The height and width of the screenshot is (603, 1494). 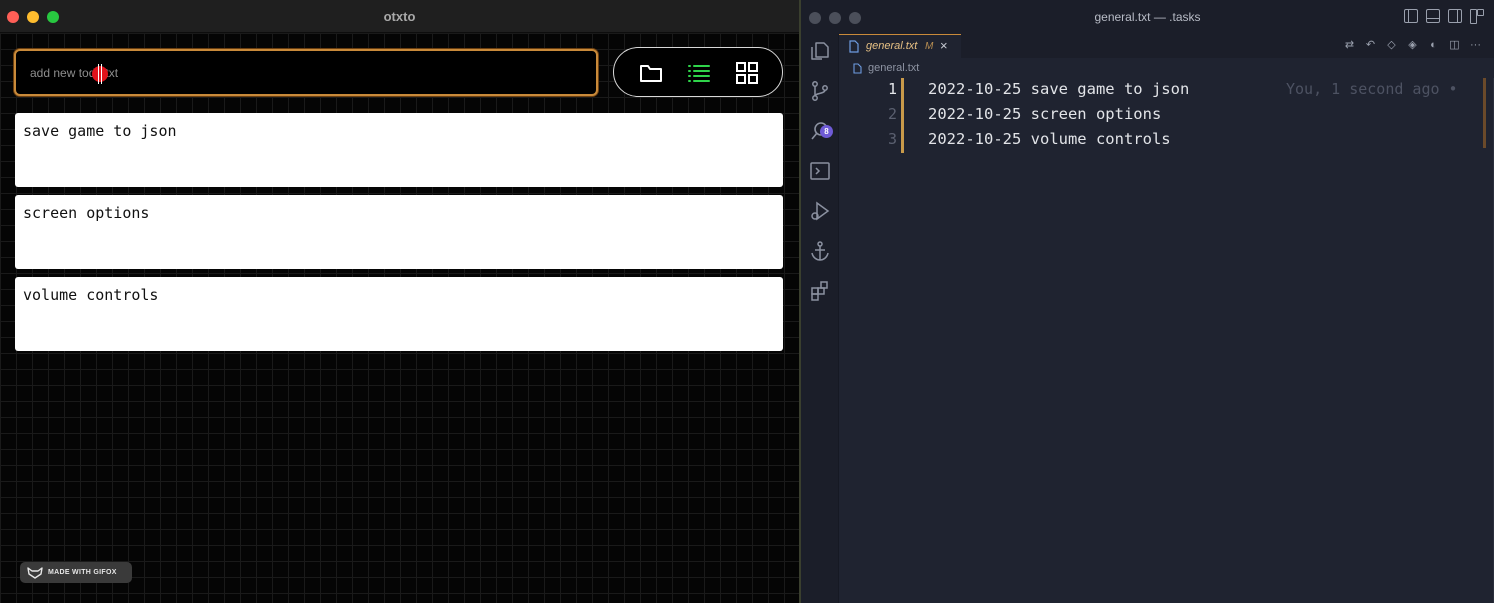 I want to click on split-editor-icon: ◫, so click(x=1454, y=45).